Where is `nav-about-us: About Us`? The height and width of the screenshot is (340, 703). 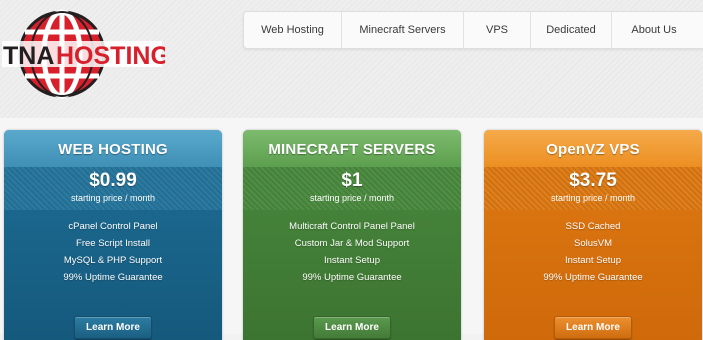 nav-about-us: About Us is located at coordinates (654, 30).